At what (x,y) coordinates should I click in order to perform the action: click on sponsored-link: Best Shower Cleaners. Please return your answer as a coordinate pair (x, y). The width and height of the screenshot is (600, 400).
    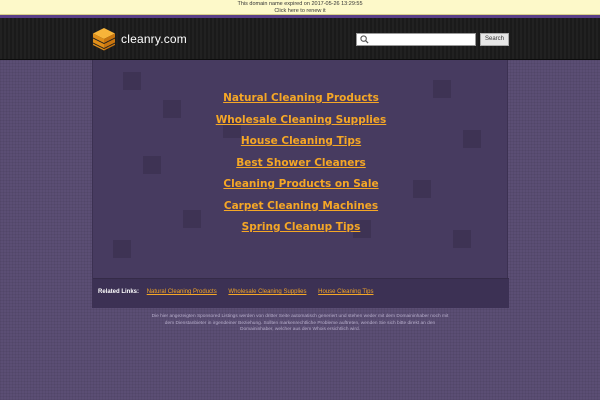
    Looking at the image, I should click on (301, 164).